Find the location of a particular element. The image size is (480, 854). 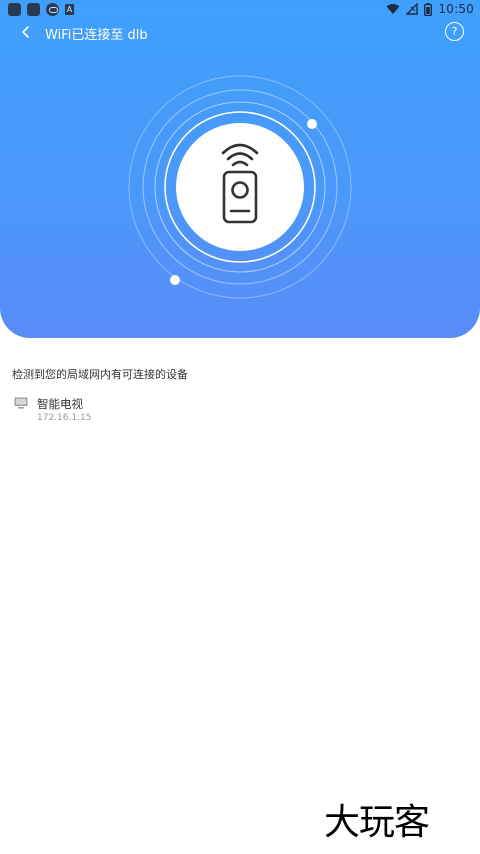

a-icon: A is located at coordinates (69, 9).